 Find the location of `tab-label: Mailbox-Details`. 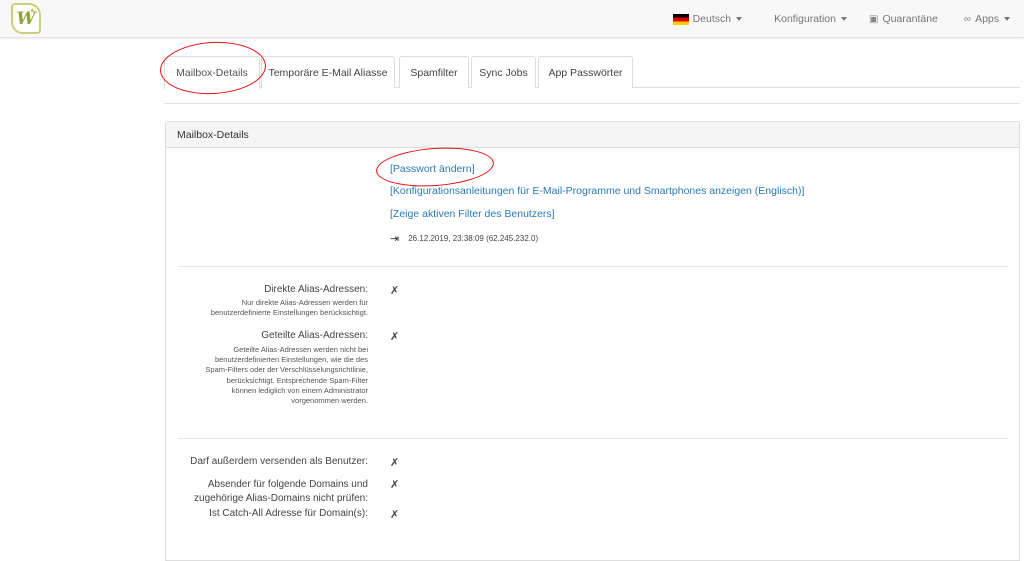

tab-label: Mailbox-Details is located at coordinates (212, 73).